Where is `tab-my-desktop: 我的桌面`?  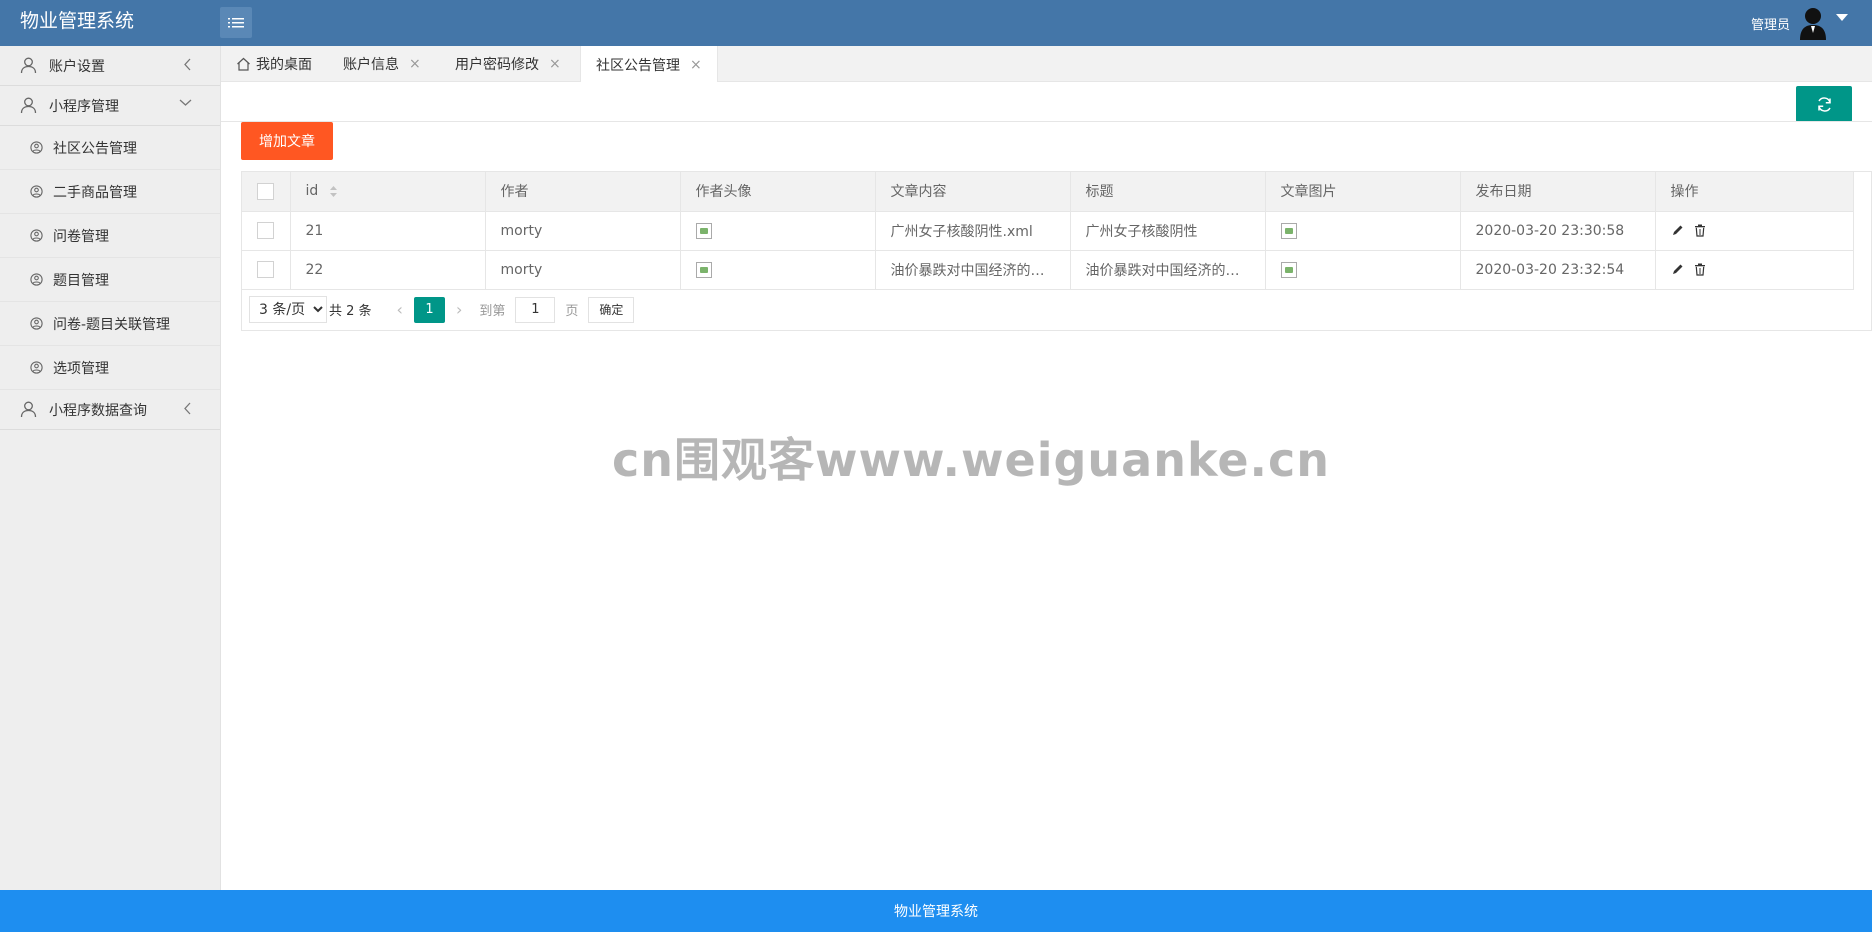
tab-my-desktop: 我的桌面 is located at coordinates (274, 64).